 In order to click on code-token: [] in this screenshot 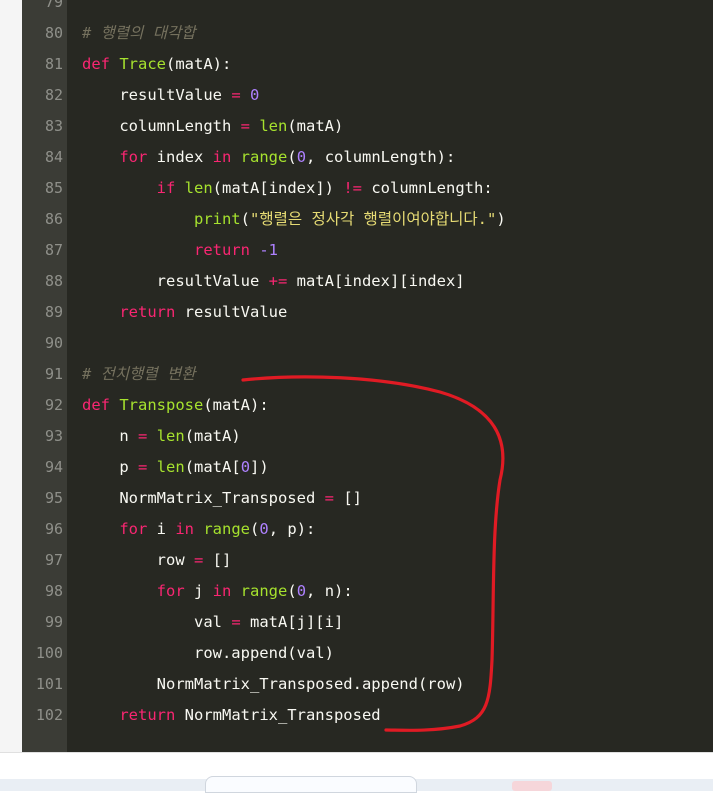, I will do `click(347, 498)`.